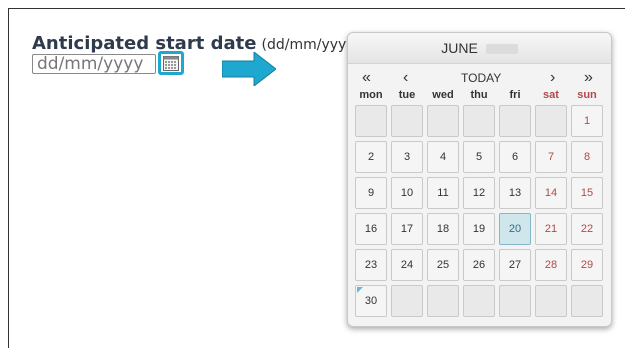 This screenshot has height=348, width=625. I want to click on day-cell-6: 6, so click(515, 157).